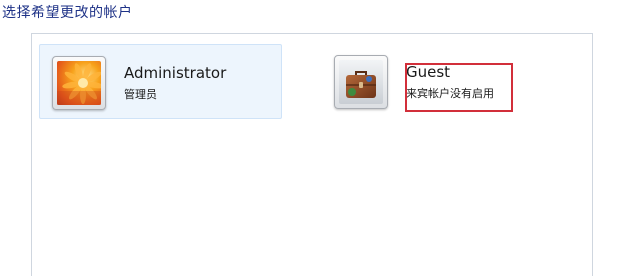 Image resolution: width=620 pixels, height=276 pixels. I want to click on account-status: 来宾帐户没有启用, so click(450, 93).